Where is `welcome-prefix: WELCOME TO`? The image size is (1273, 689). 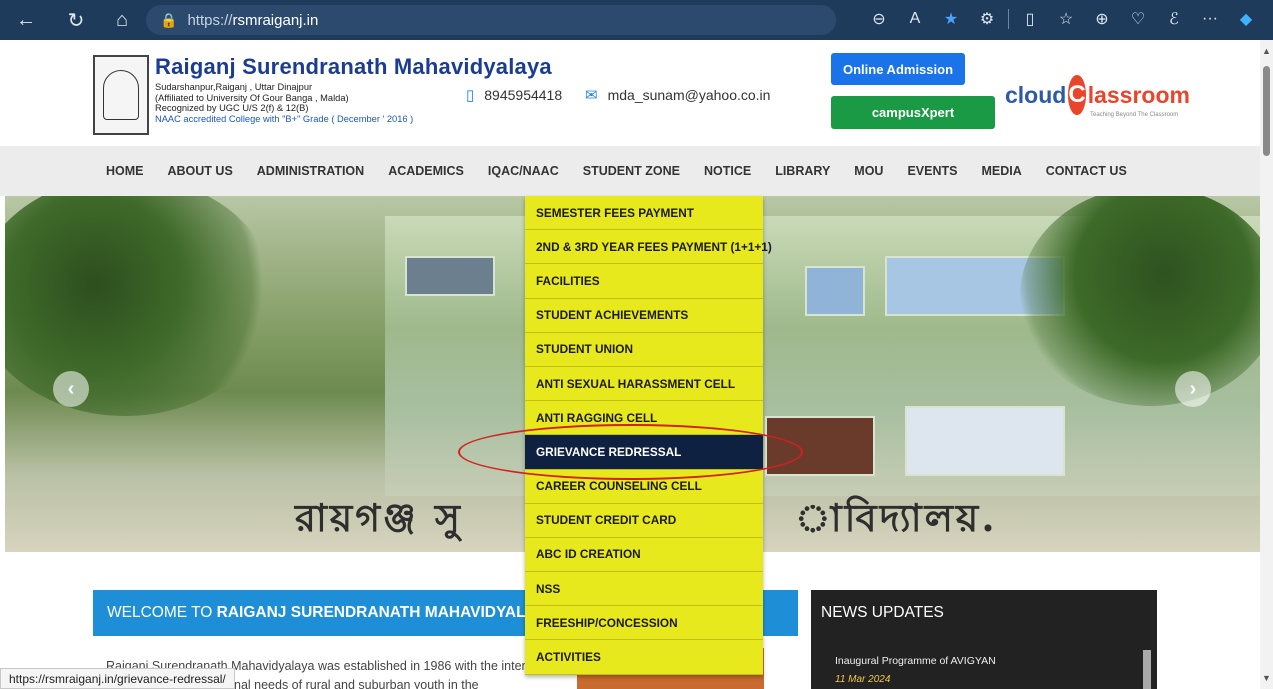
welcome-prefix: WELCOME TO is located at coordinates (160, 612).